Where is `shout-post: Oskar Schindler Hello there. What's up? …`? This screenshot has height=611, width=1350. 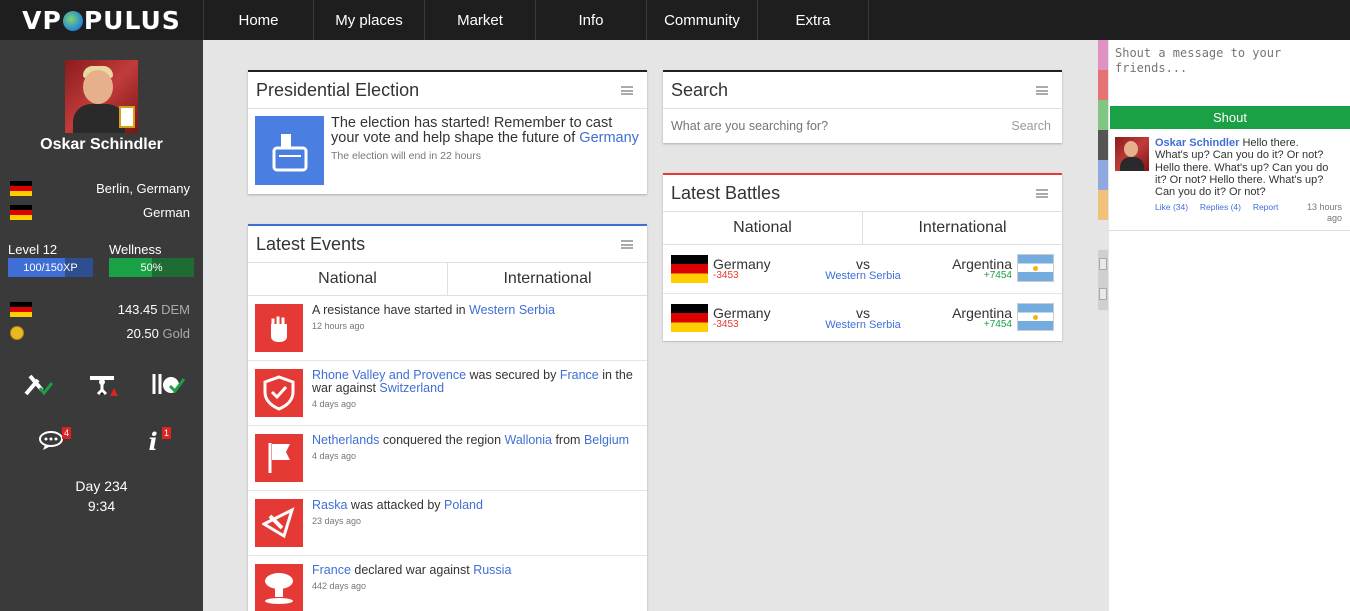
shout-post: Oskar Schindler Hello there. What's up? … is located at coordinates (1229, 180).